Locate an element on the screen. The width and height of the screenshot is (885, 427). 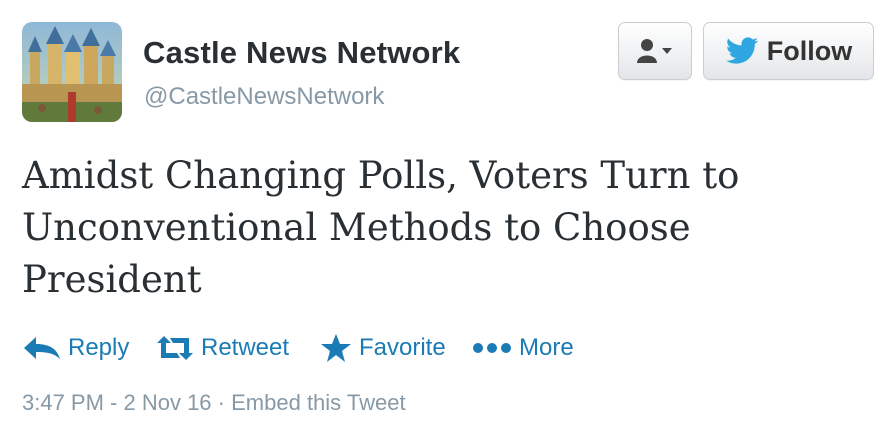
display-name: Castle News Network is located at coordinates (301, 53).